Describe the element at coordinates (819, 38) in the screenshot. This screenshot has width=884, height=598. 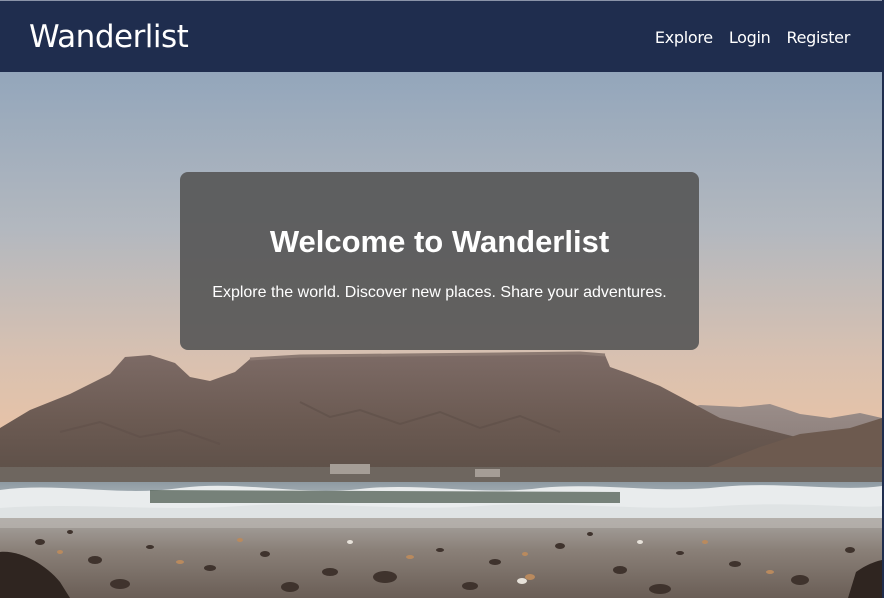
I see `nav-link-register: Register` at that location.